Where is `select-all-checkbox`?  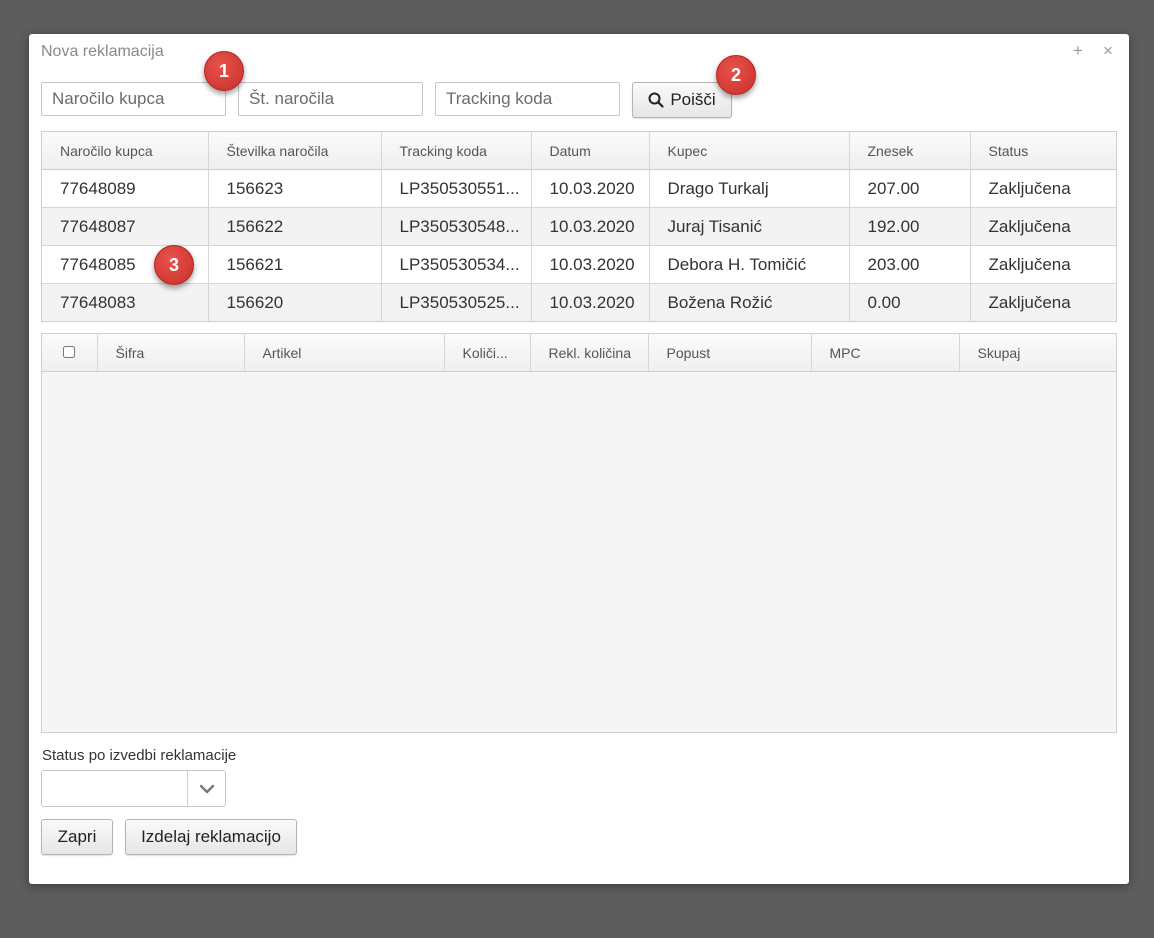 select-all-checkbox is located at coordinates (69, 351).